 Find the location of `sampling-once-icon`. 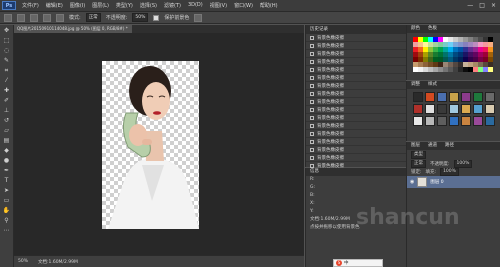

sampling-once-icon is located at coordinates (47, 17).